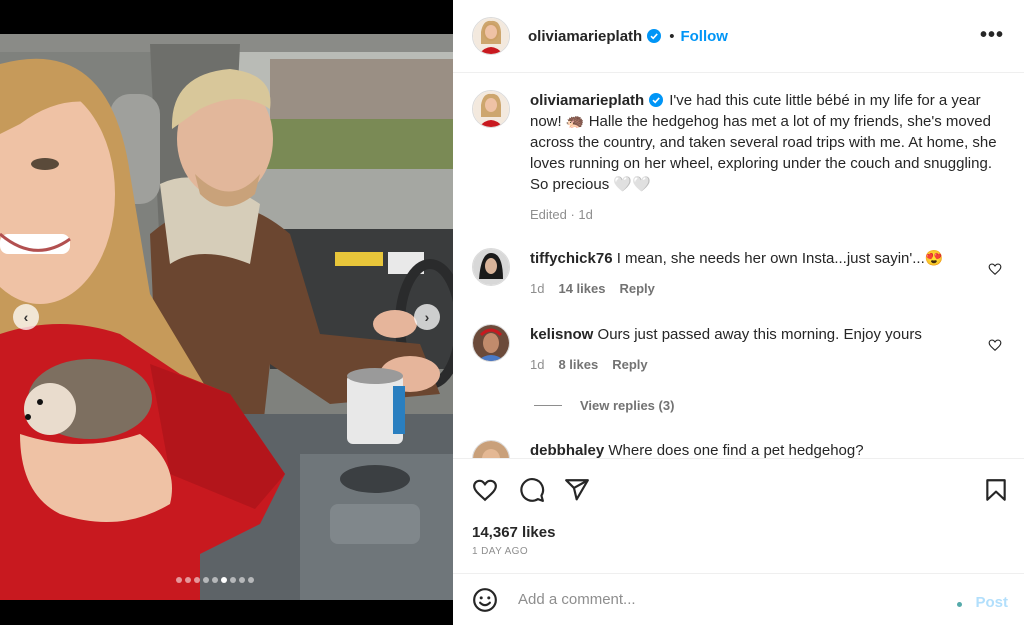 The image size is (1024, 625). What do you see at coordinates (991, 602) in the screenshot?
I see `post-comment-button: Post` at bounding box center [991, 602].